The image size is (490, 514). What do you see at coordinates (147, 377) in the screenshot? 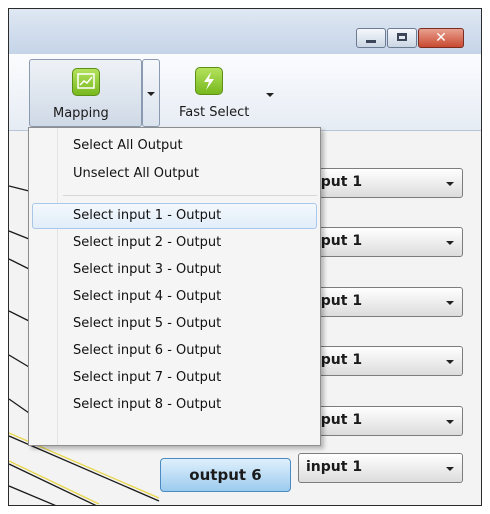
I see `menu-item-label: Select input 7 - Output` at bounding box center [147, 377].